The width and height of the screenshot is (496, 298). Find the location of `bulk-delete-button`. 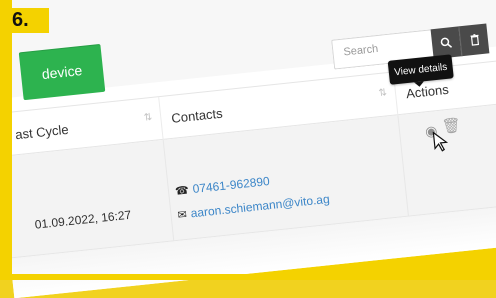

bulk-delete-button is located at coordinates (473, 39).